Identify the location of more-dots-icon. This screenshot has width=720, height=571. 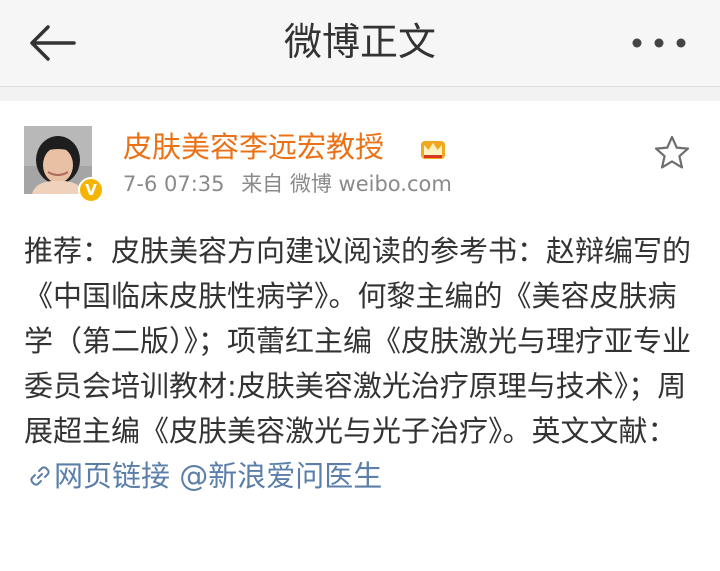
(659, 43).